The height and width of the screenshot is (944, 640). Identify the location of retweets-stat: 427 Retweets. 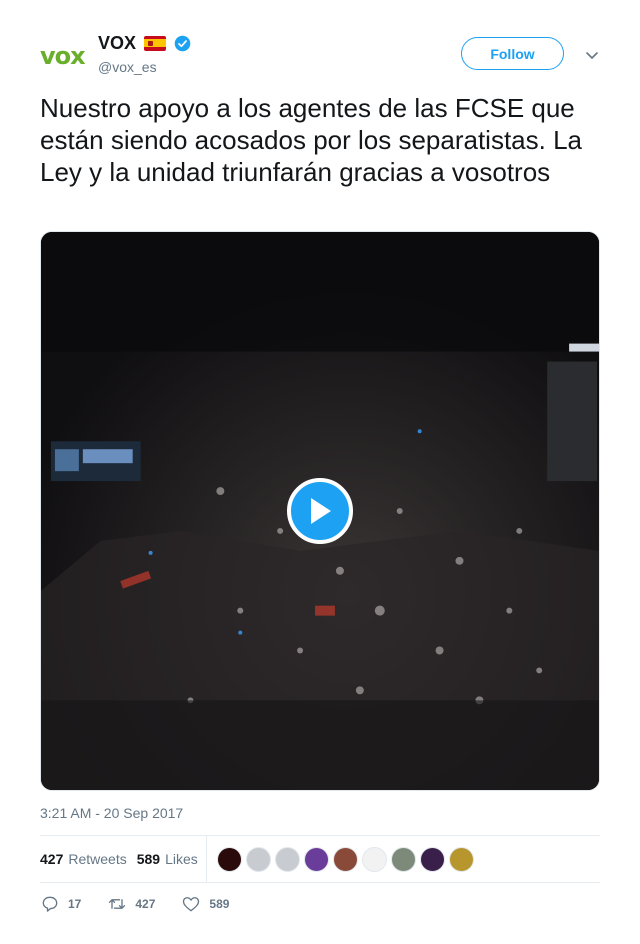
(83, 859).